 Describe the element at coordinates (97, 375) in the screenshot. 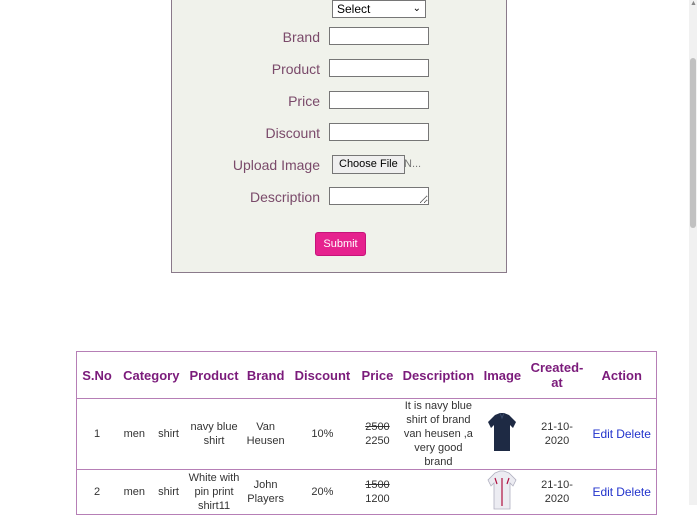

I see `header-sno: S.No` at that location.